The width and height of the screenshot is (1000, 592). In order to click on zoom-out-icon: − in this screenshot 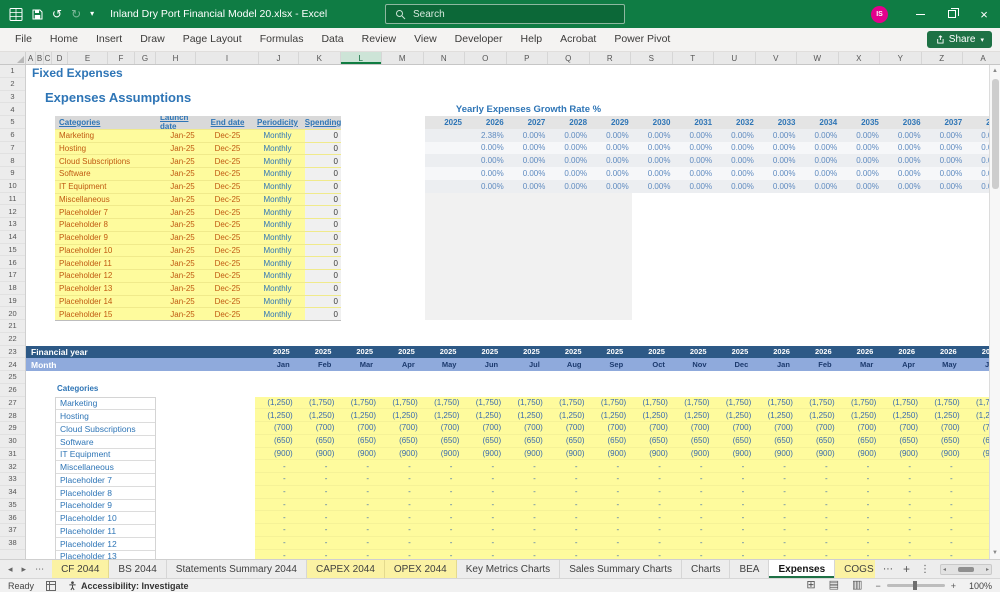, I will do `click(877, 586)`.